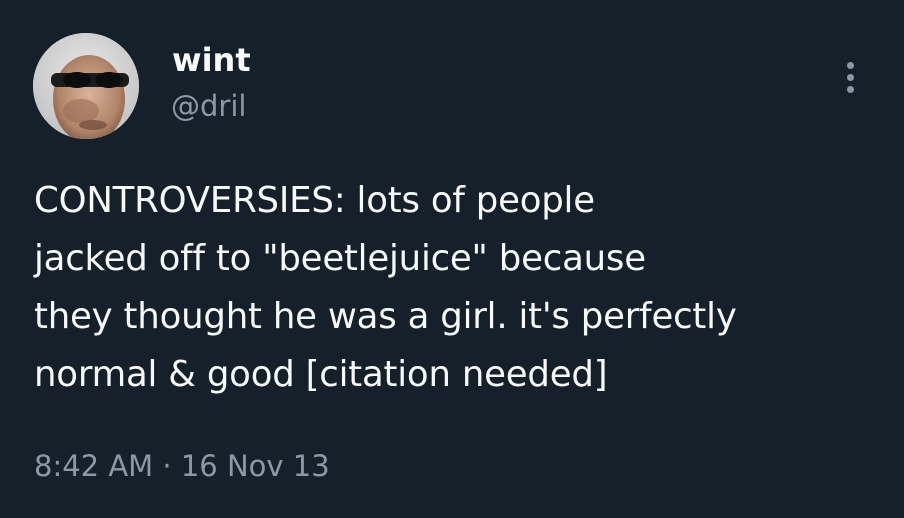 This screenshot has height=518, width=904. What do you see at coordinates (321, 374) in the screenshot?
I see `tweet-text-line: normal & good [citation needed]` at bounding box center [321, 374].